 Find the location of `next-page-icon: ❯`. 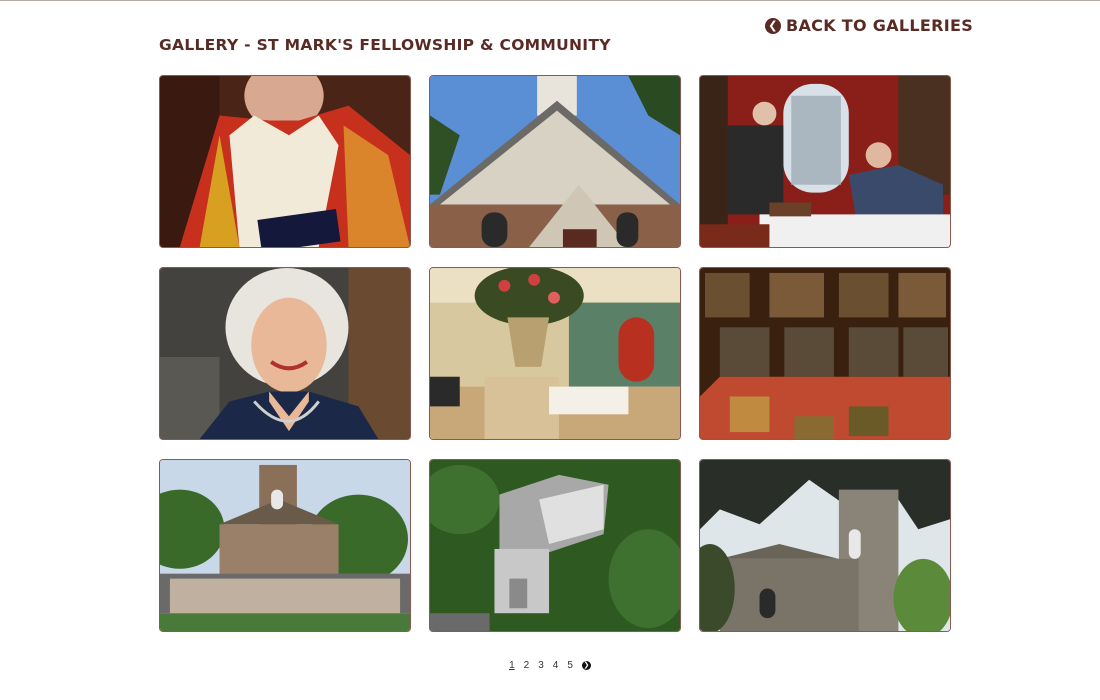

next-page-icon: ❯ is located at coordinates (586, 665).